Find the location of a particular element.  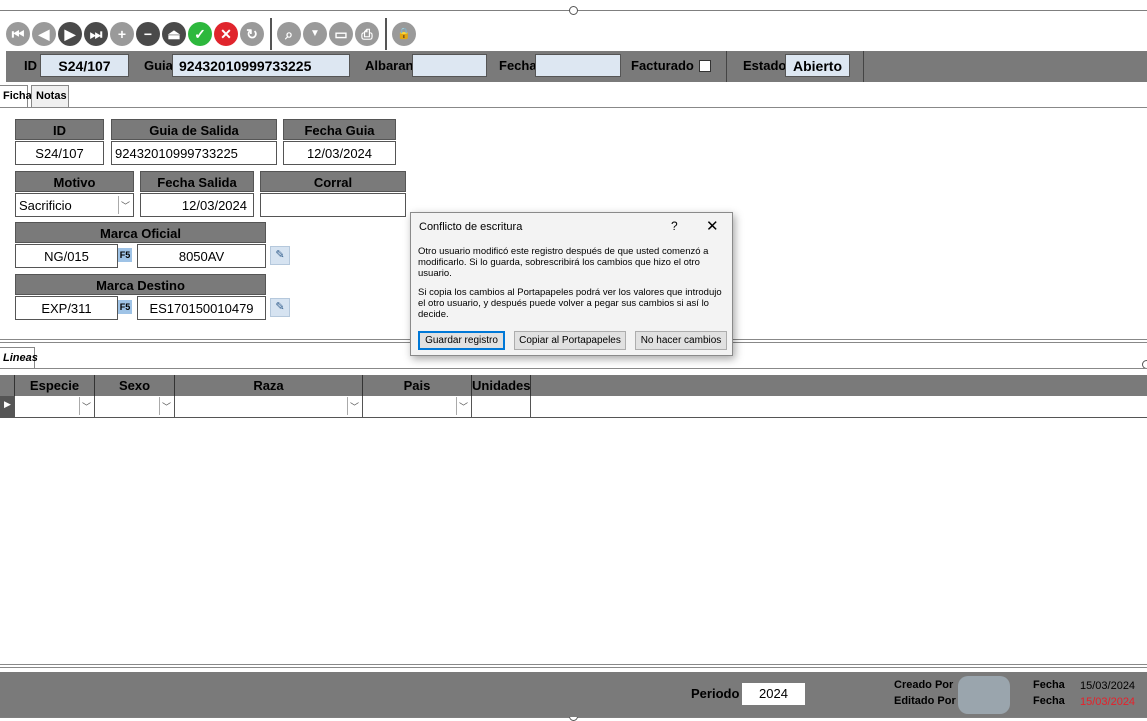

grid-cell-unidades is located at coordinates (501, 407).